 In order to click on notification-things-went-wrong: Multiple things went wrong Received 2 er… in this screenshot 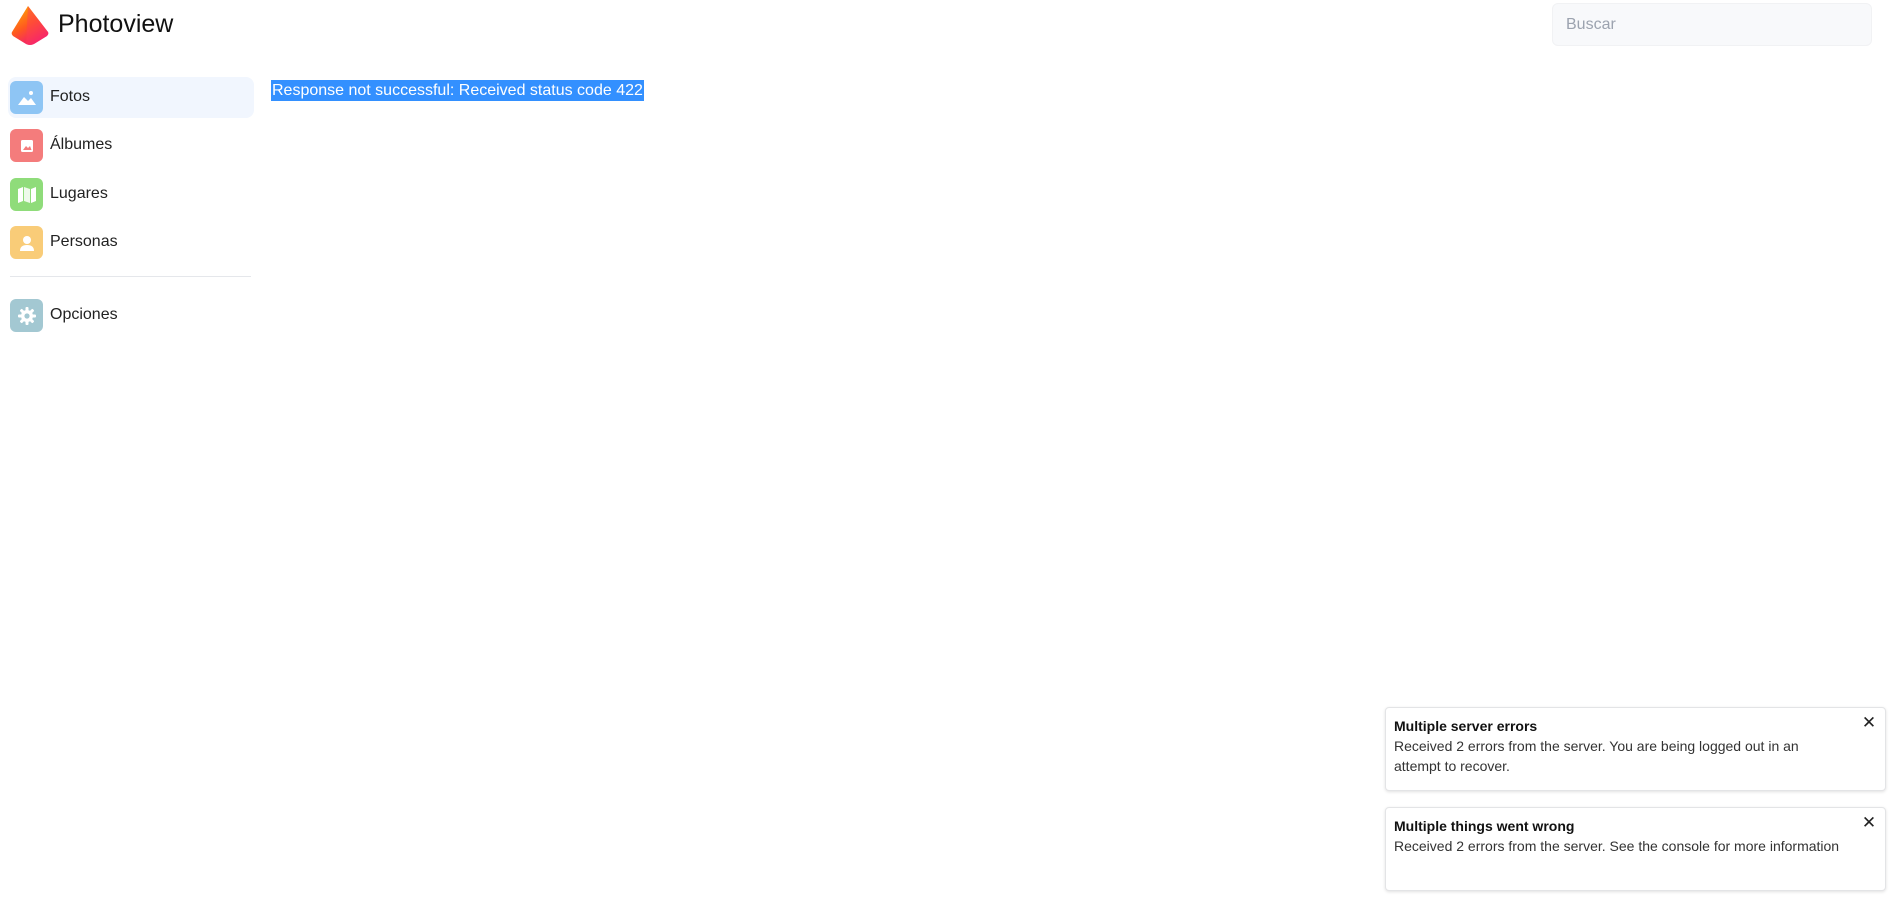, I will do `click(1635, 849)`.